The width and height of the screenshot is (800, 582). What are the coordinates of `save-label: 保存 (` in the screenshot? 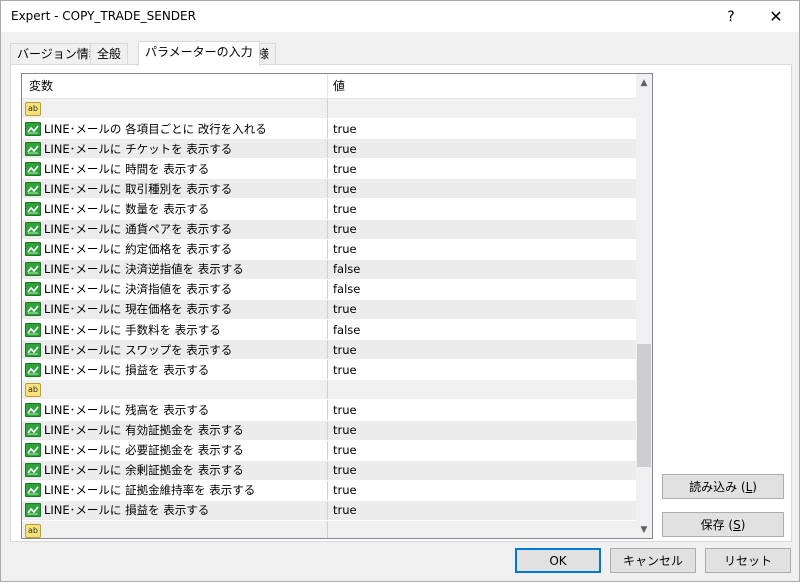 It's located at (717, 525).